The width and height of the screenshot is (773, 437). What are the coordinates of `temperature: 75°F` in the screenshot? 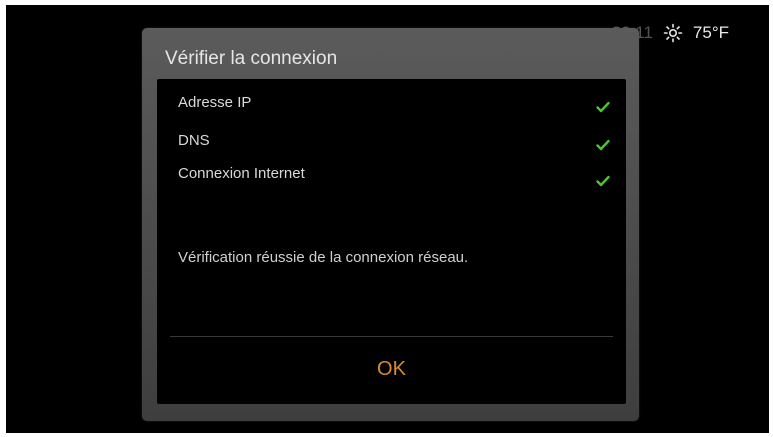 It's located at (710, 32).